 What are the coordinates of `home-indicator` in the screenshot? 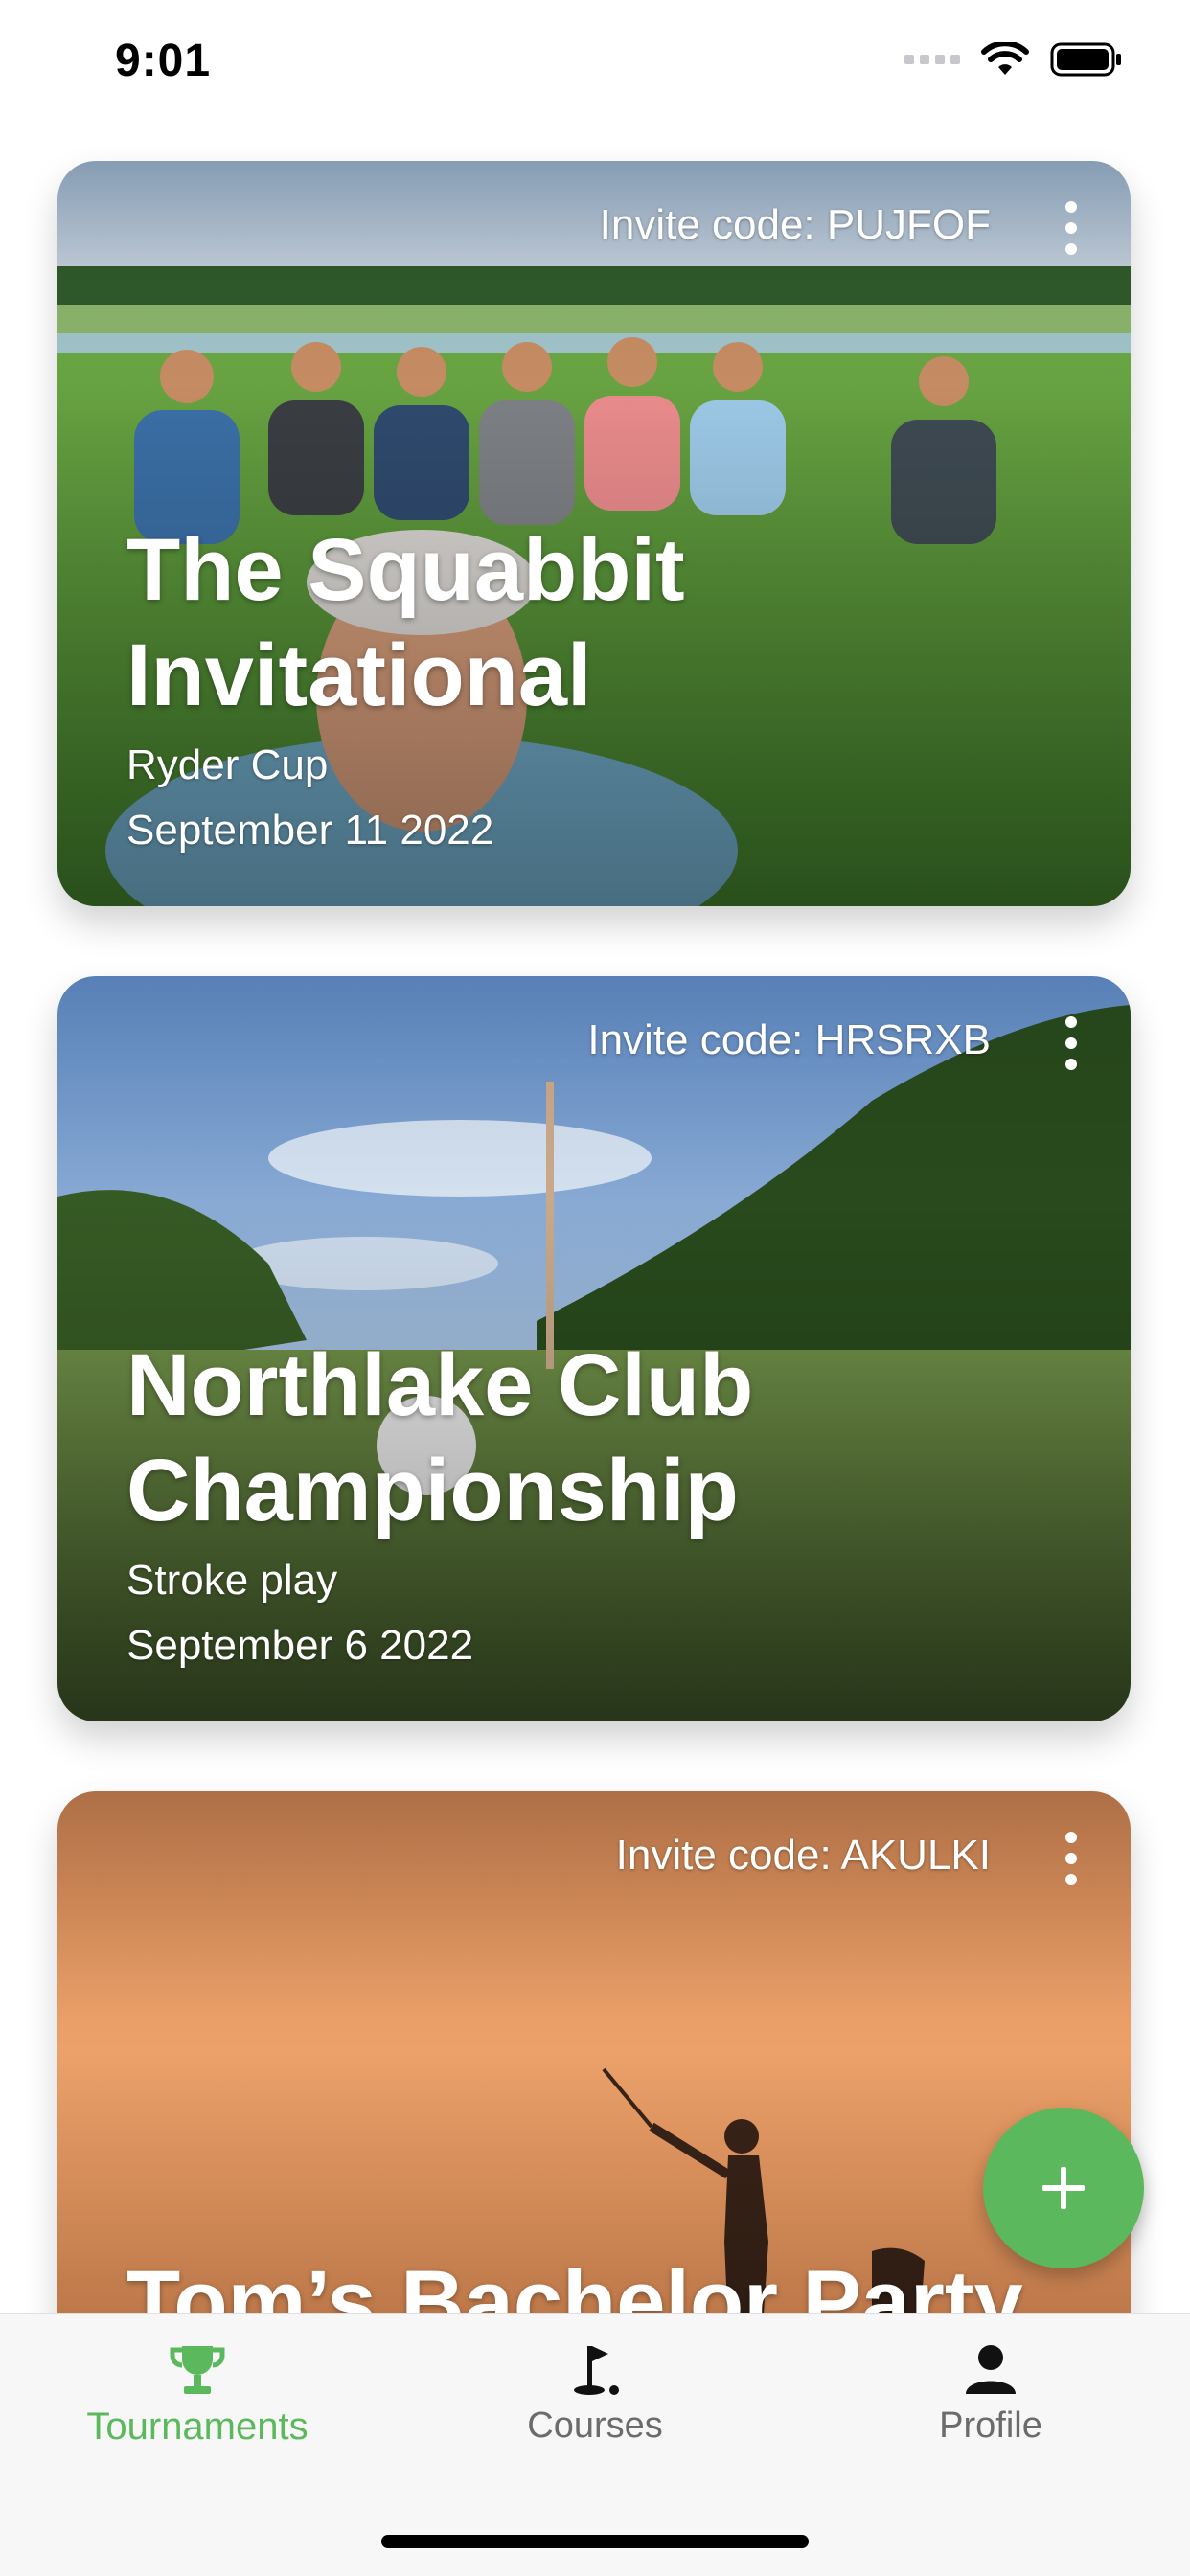 It's located at (595, 2541).